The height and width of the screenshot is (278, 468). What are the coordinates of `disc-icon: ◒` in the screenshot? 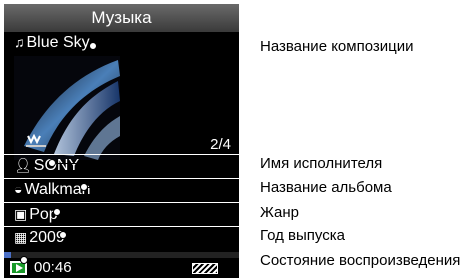 It's located at (18, 189).